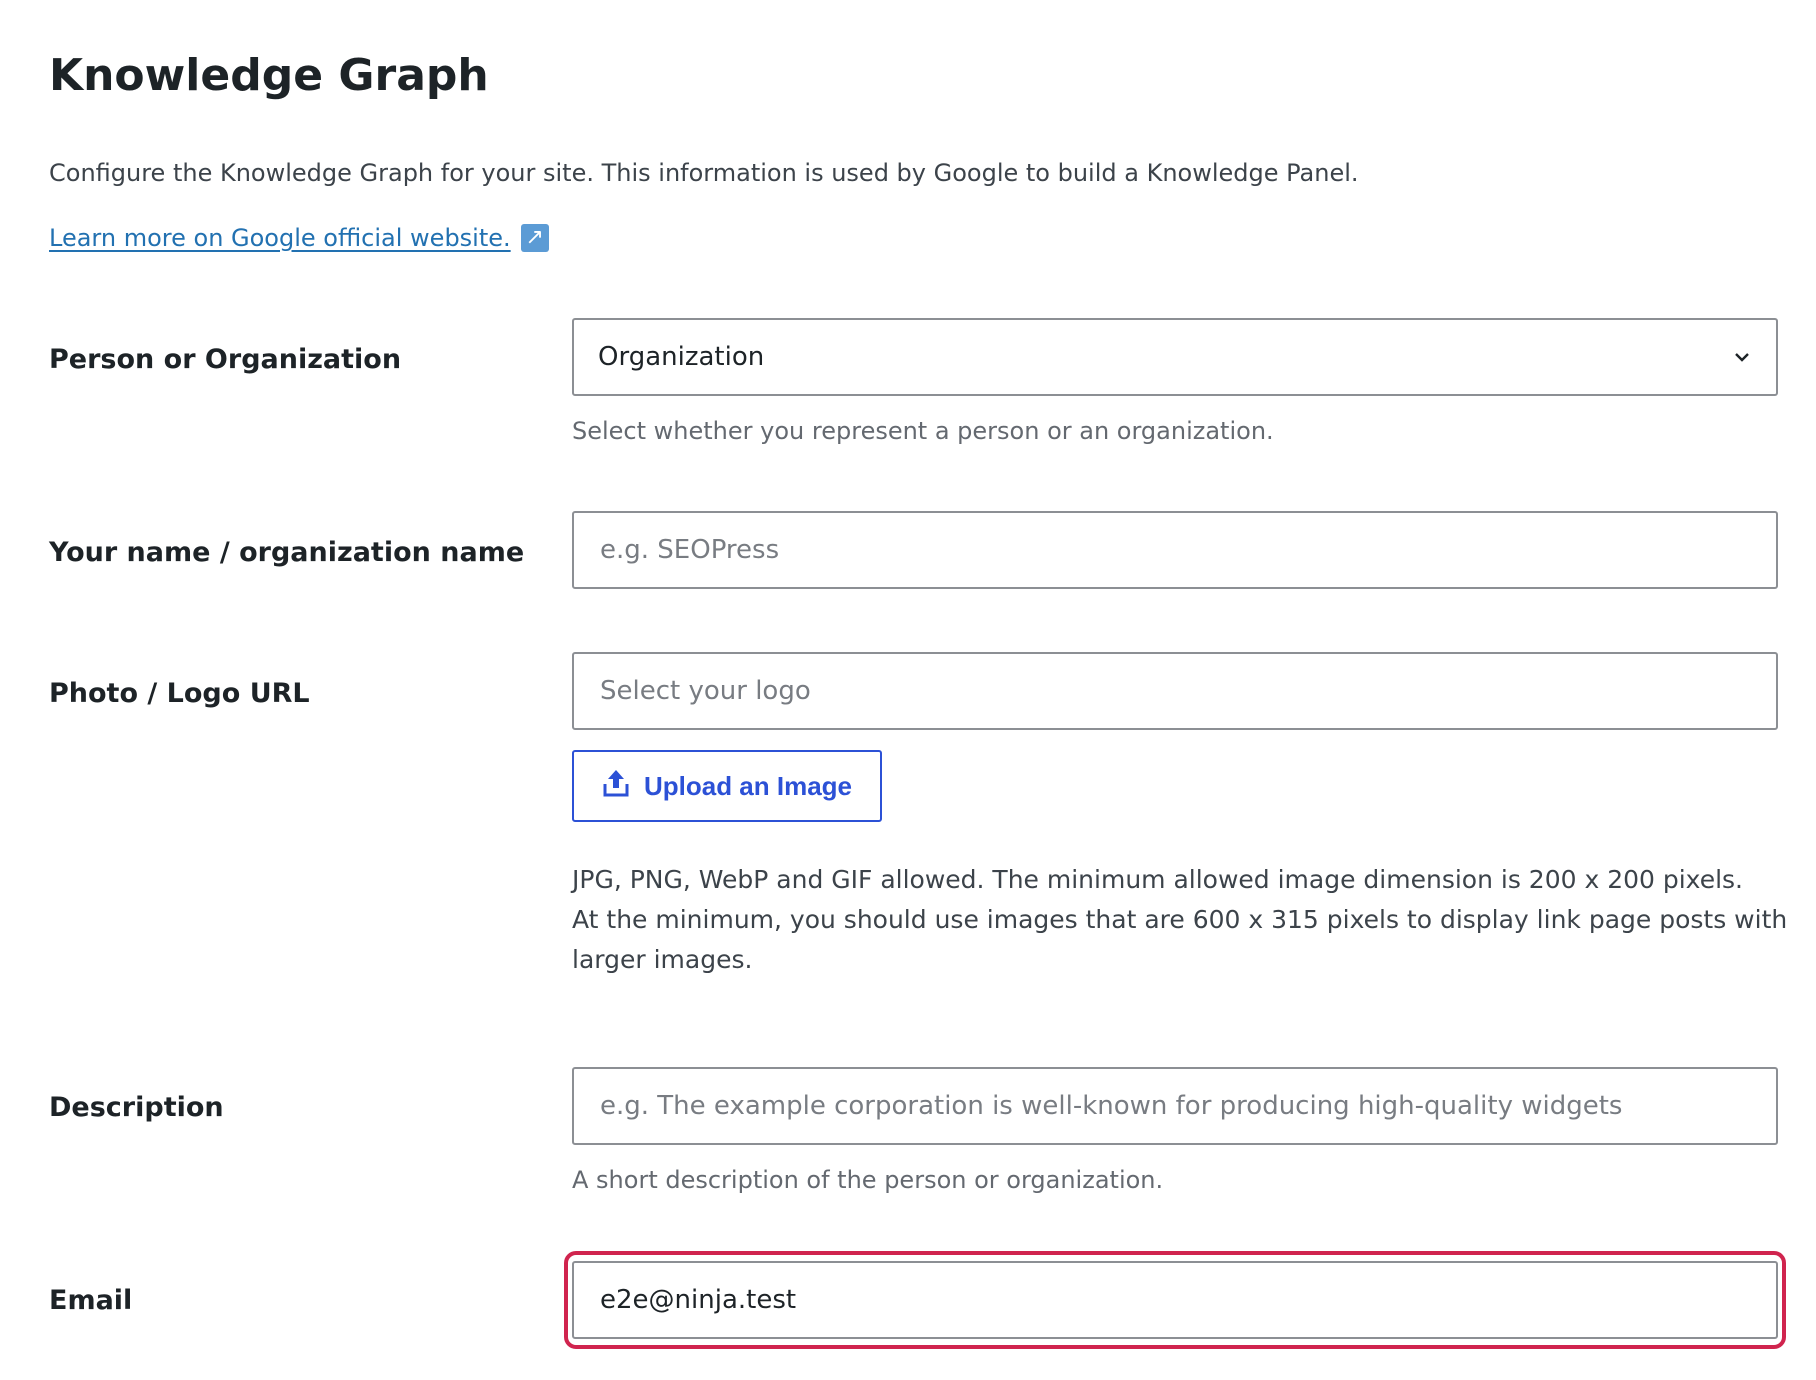 This screenshot has width=1816, height=1380. Describe the element at coordinates (681, 357) in the screenshot. I see `person-org-selected-value: Organization` at that location.